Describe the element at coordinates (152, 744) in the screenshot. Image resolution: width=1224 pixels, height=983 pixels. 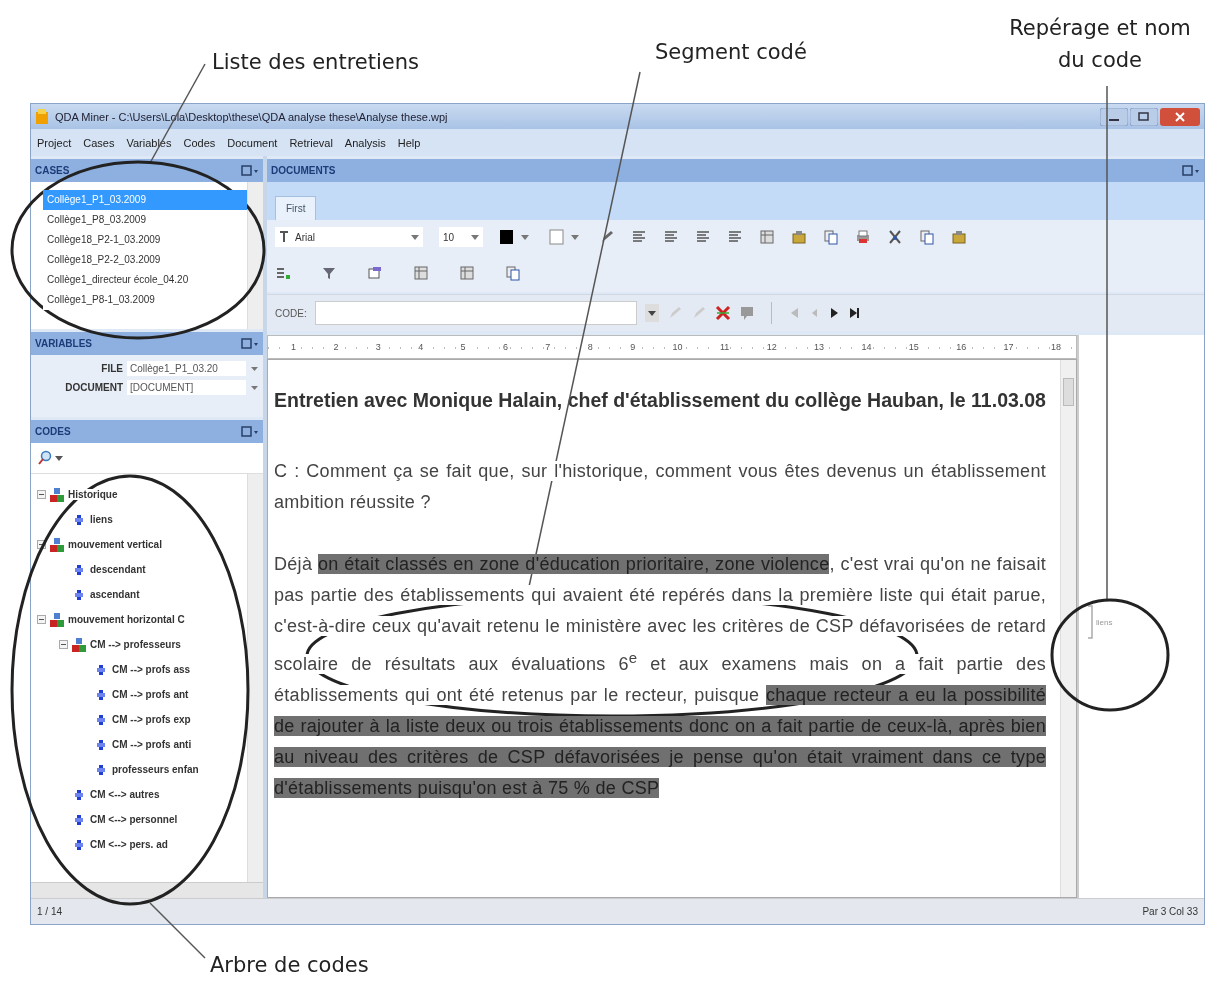
I see `tree-item: CM --> profs anti` at that location.